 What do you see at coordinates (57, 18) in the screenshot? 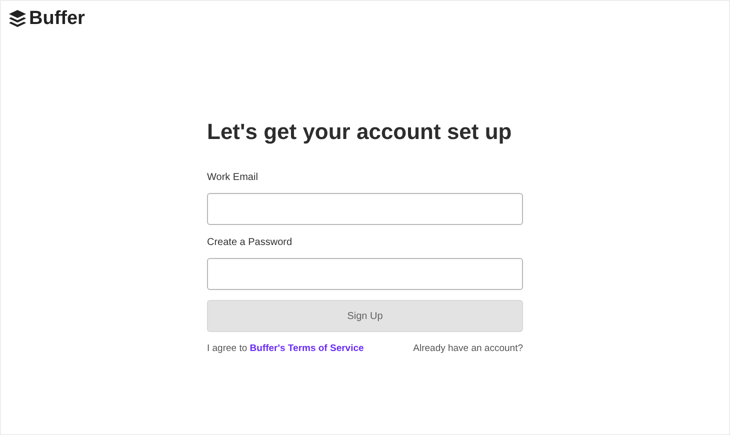
I see `logo-text: Buffer` at bounding box center [57, 18].